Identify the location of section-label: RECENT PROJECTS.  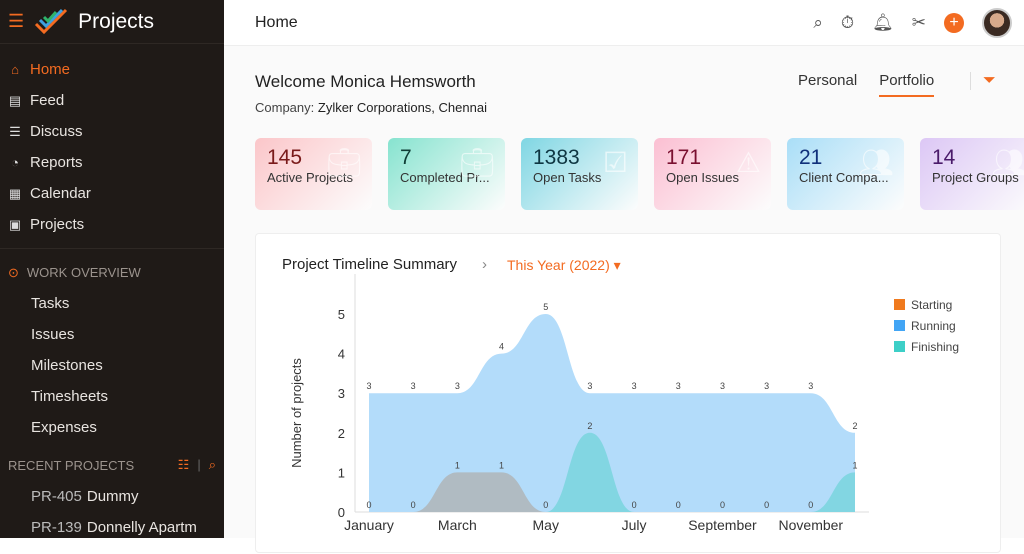
(71, 465).